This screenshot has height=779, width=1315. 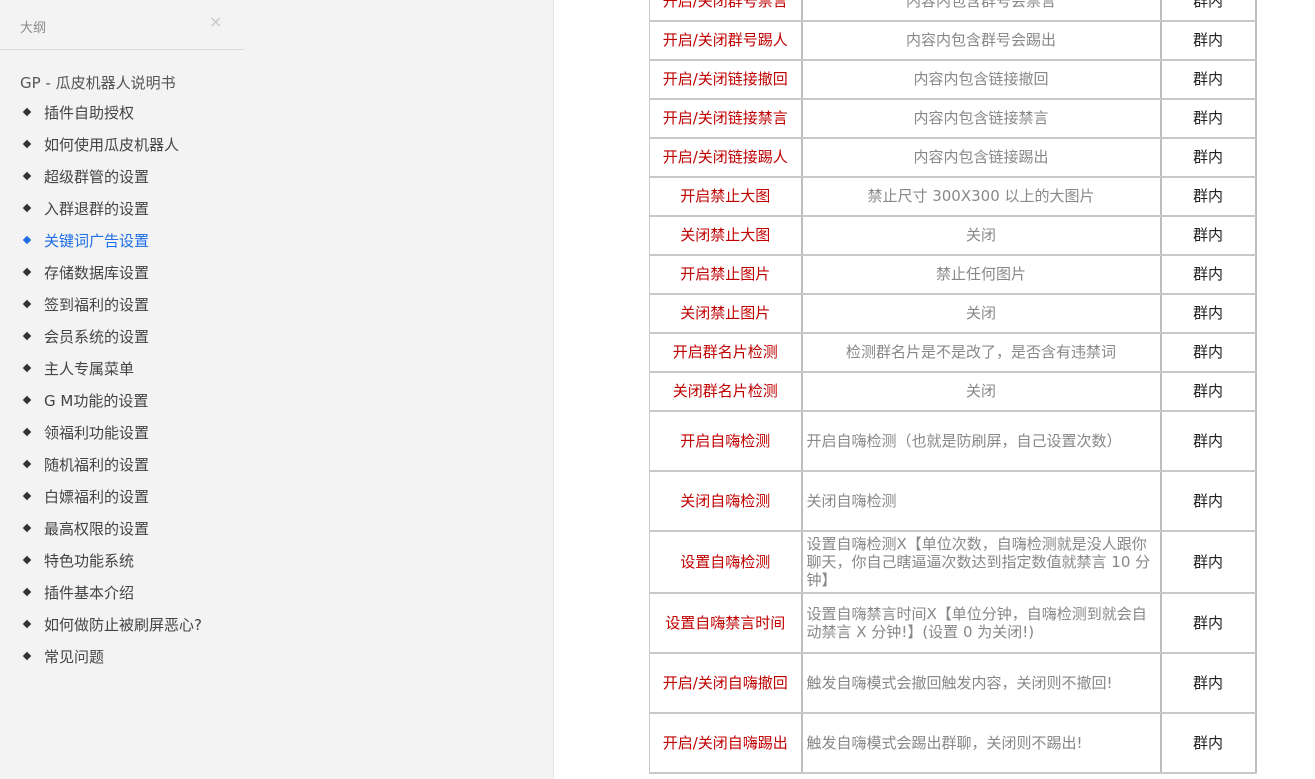 What do you see at coordinates (726, 235) in the screenshot?
I see `command-cell: 关闭禁止大图` at bounding box center [726, 235].